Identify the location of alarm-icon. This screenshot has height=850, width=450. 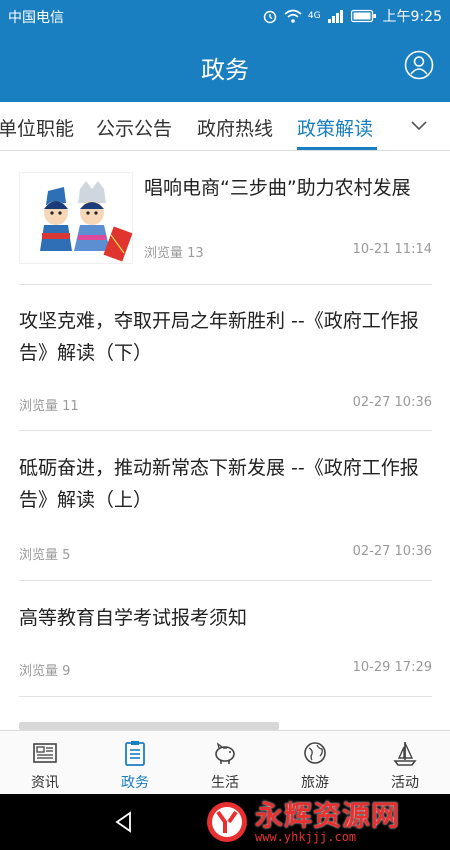
(270, 17).